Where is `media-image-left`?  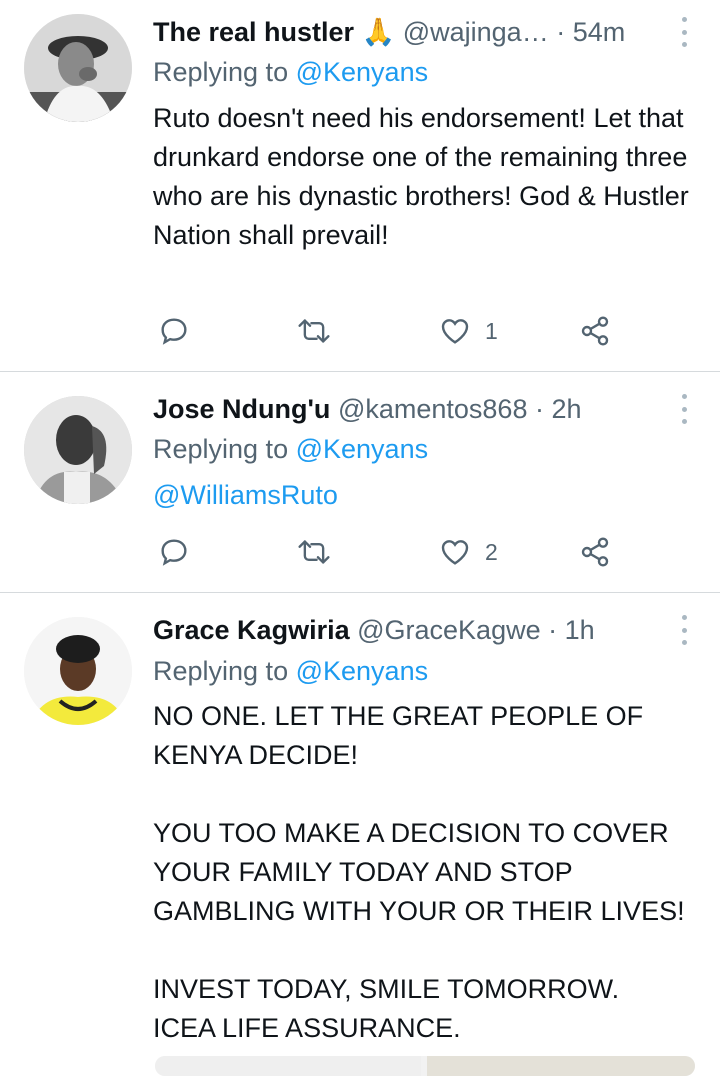
media-image-left is located at coordinates (288, 1066).